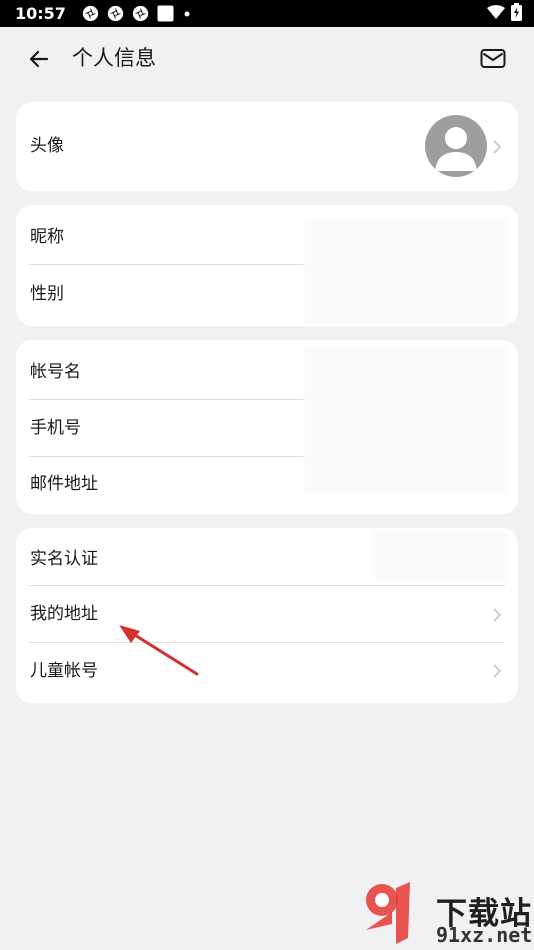  What do you see at coordinates (47, 237) in the screenshot?
I see `nickname-label: 昵称` at bounding box center [47, 237].